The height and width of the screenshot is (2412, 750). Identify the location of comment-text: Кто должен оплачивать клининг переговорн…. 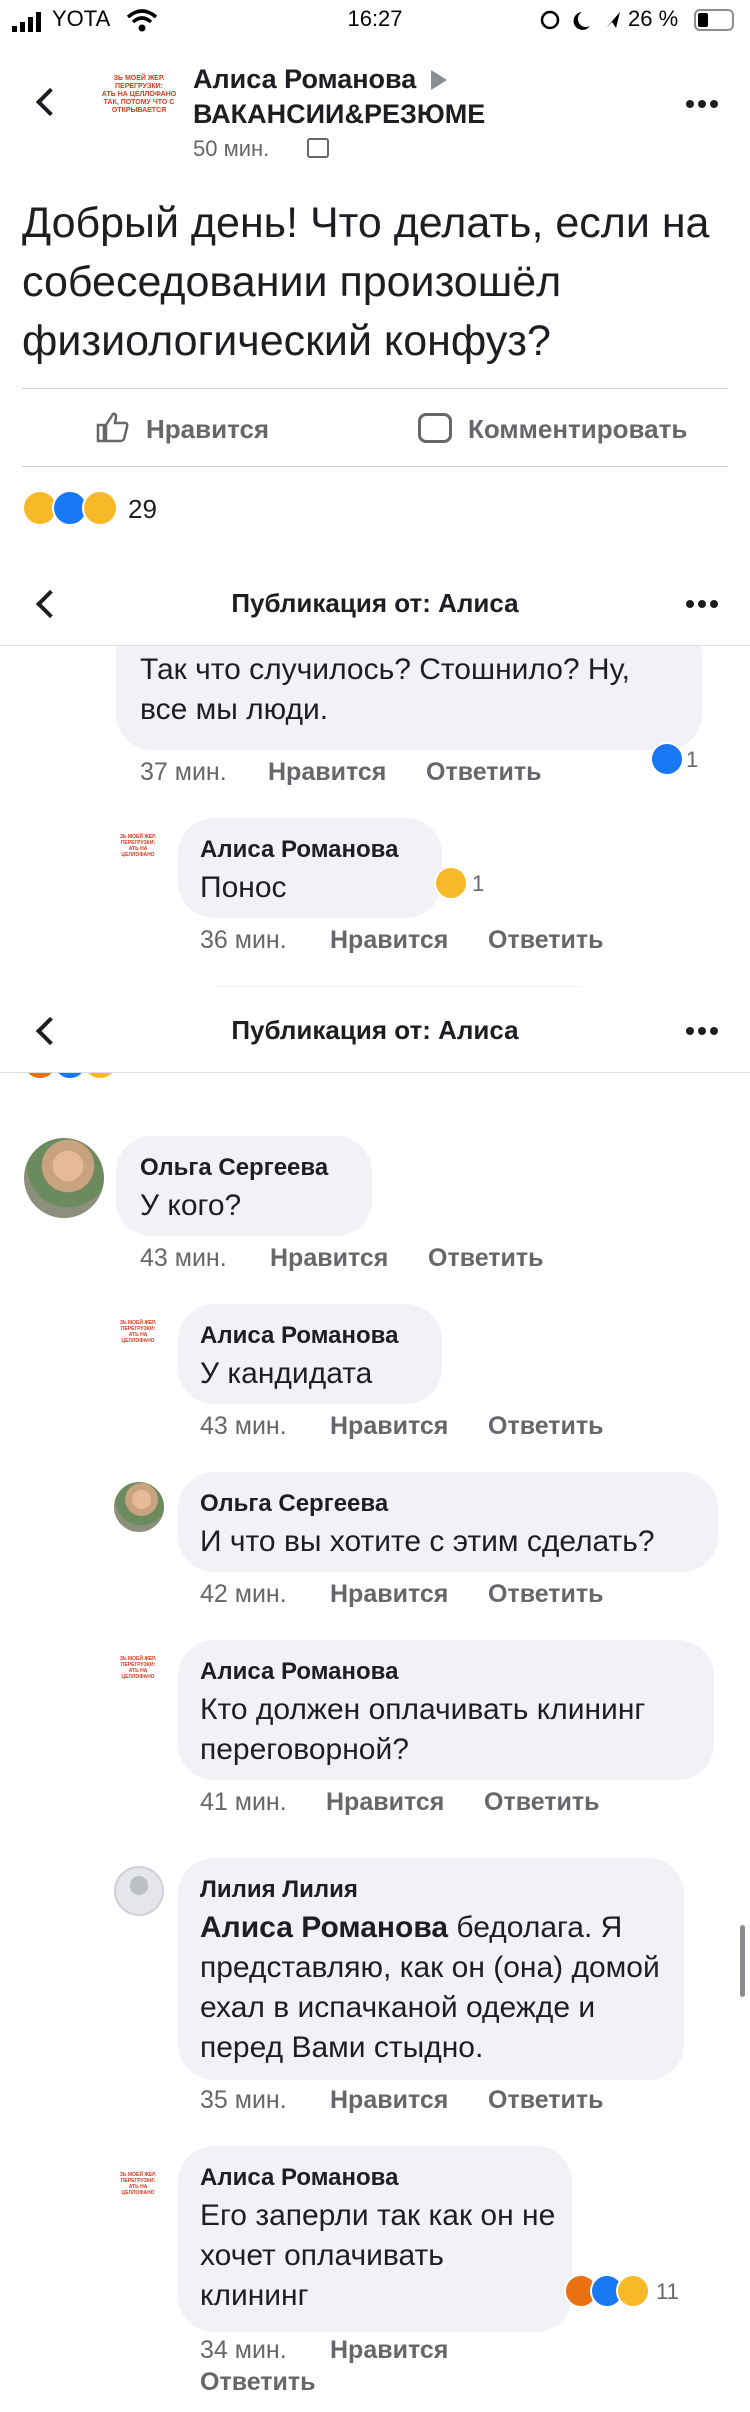
(423, 1729).